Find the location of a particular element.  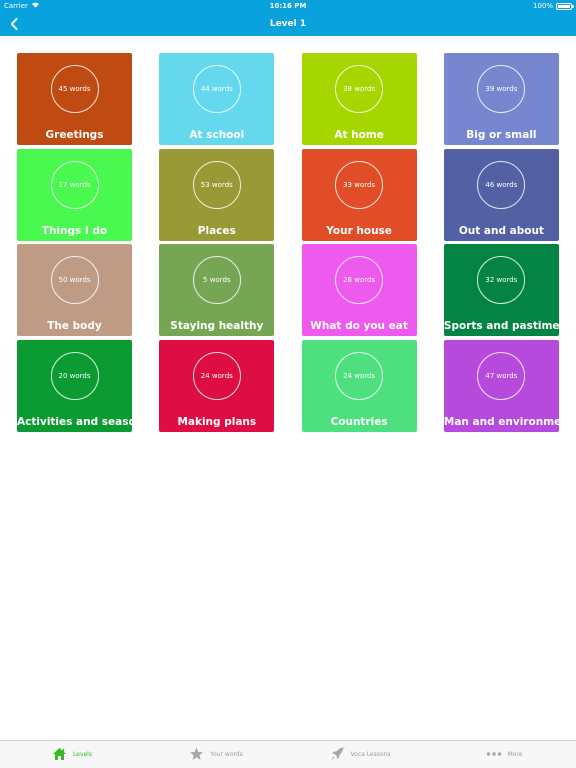

topic-name: Things I do is located at coordinates (74, 230).